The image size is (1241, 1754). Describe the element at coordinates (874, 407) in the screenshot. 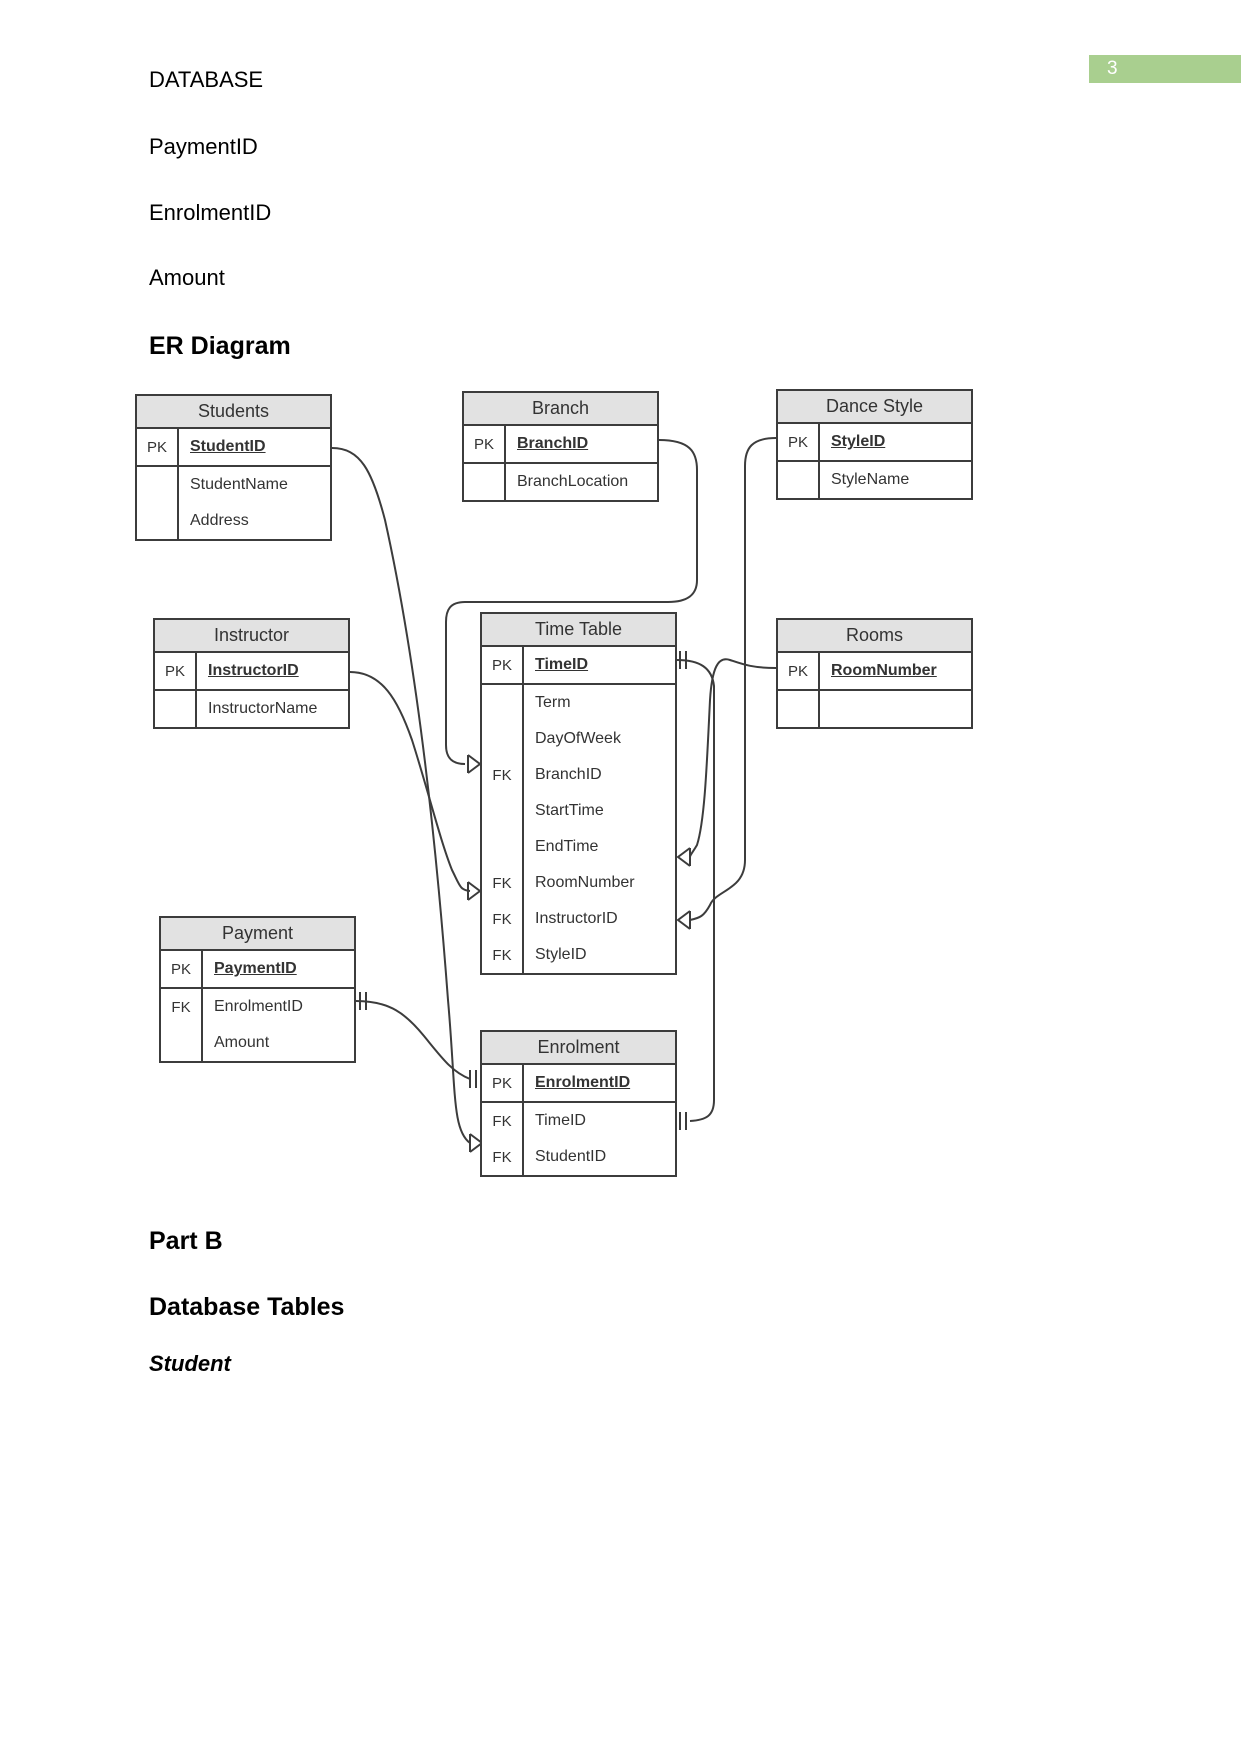

I see `er-entity-title: Dance Style` at that location.